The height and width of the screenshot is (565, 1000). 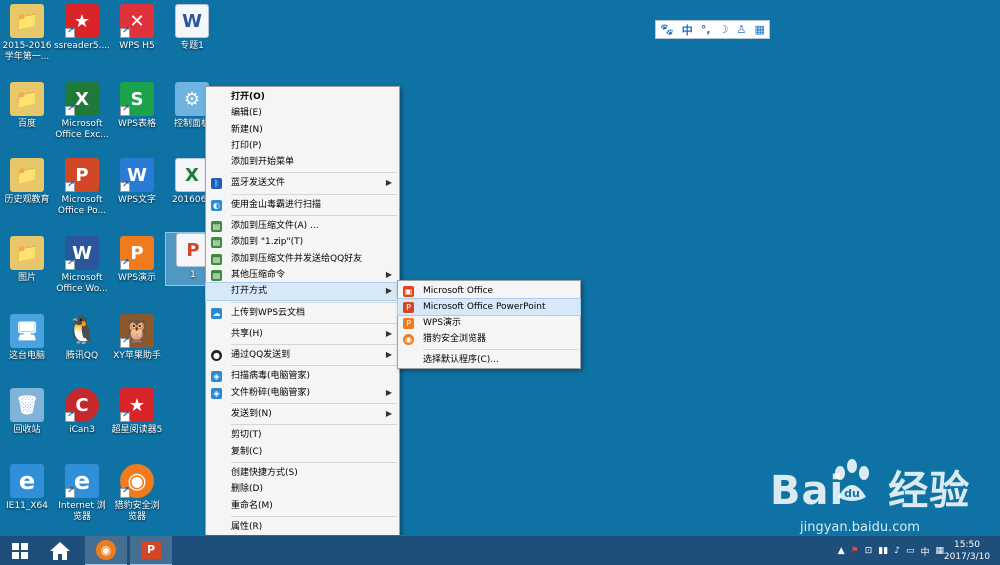 What do you see at coordinates (82, 405) in the screenshot?
I see `ican3-icon: C` at bounding box center [82, 405].